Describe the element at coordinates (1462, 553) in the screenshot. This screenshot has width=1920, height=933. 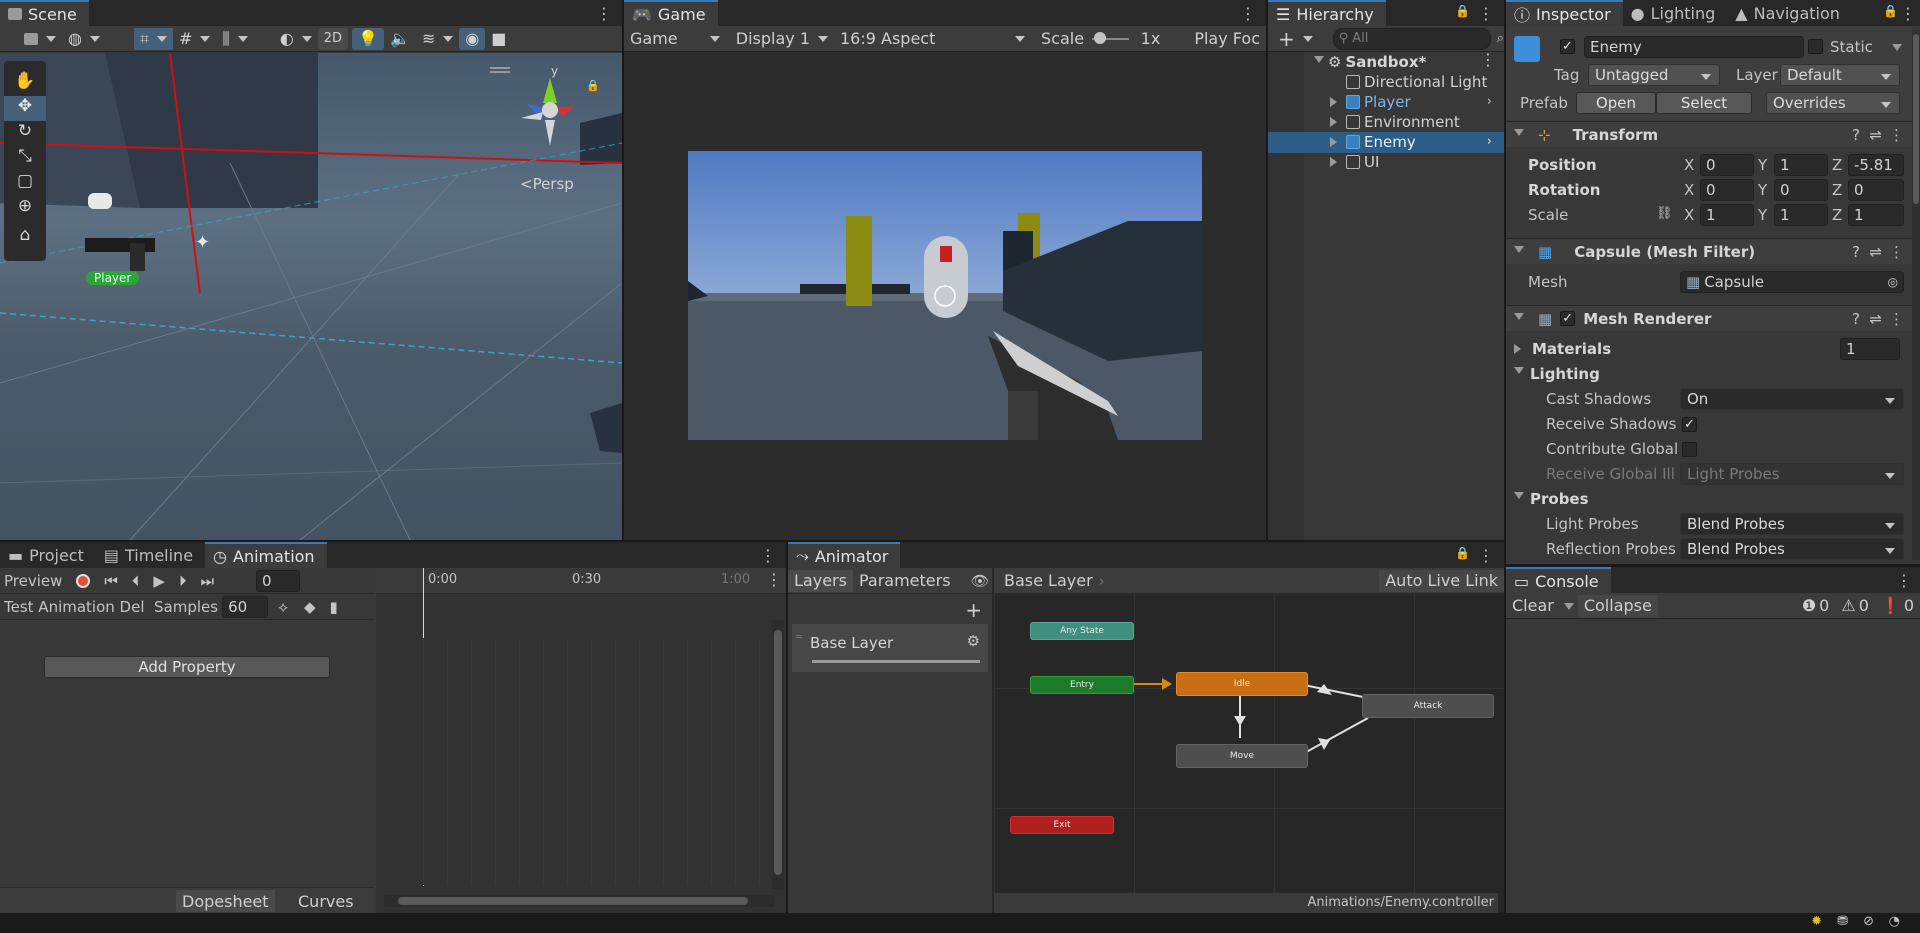
I see `animator-lock-icon: 🔒` at that location.